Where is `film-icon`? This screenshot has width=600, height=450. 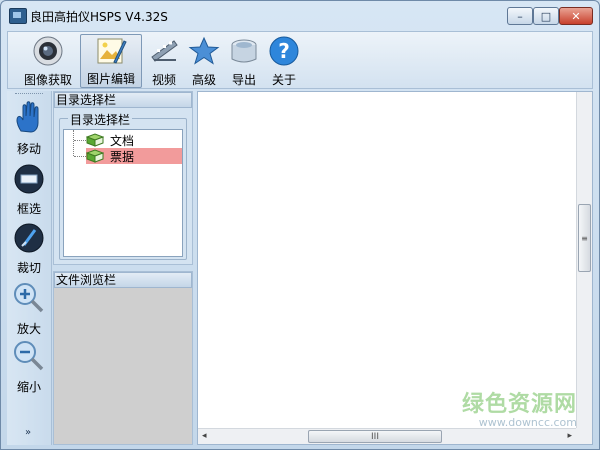 film-icon is located at coordinates (164, 51).